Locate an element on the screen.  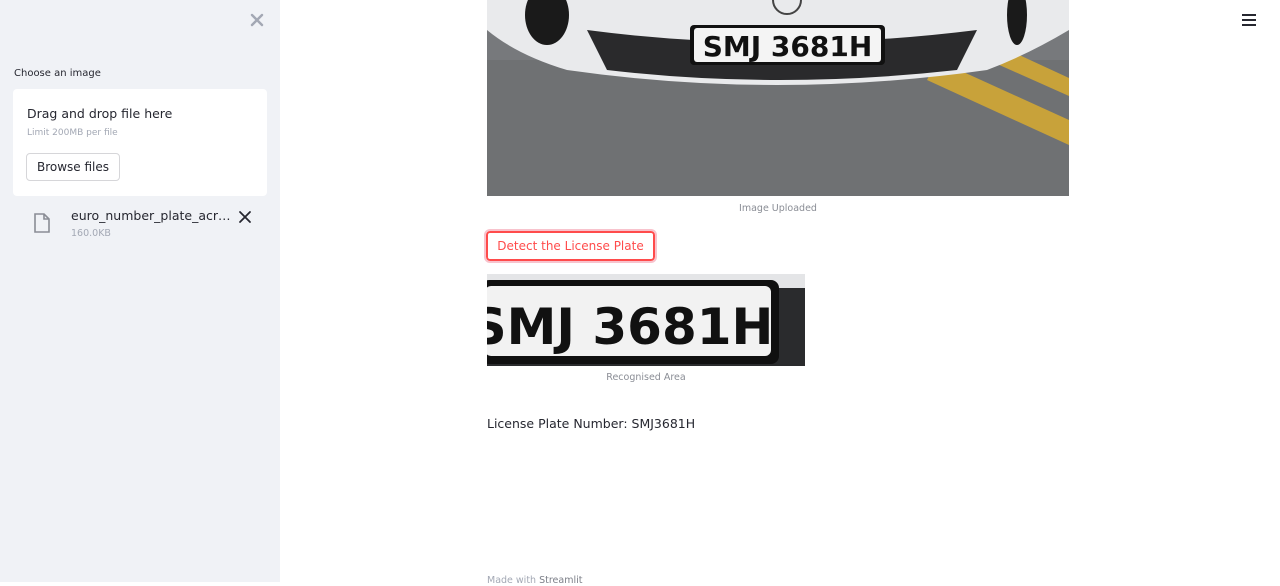
hamburger-menu-icon is located at coordinates (1249, 20).